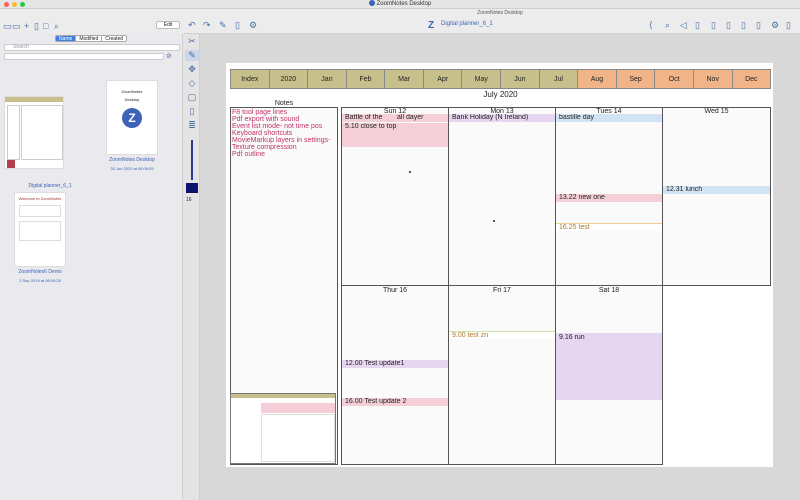 The image size is (800, 500). What do you see at coordinates (45, 26) in the screenshot?
I see `document-icon: □` at bounding box center [45, 26].